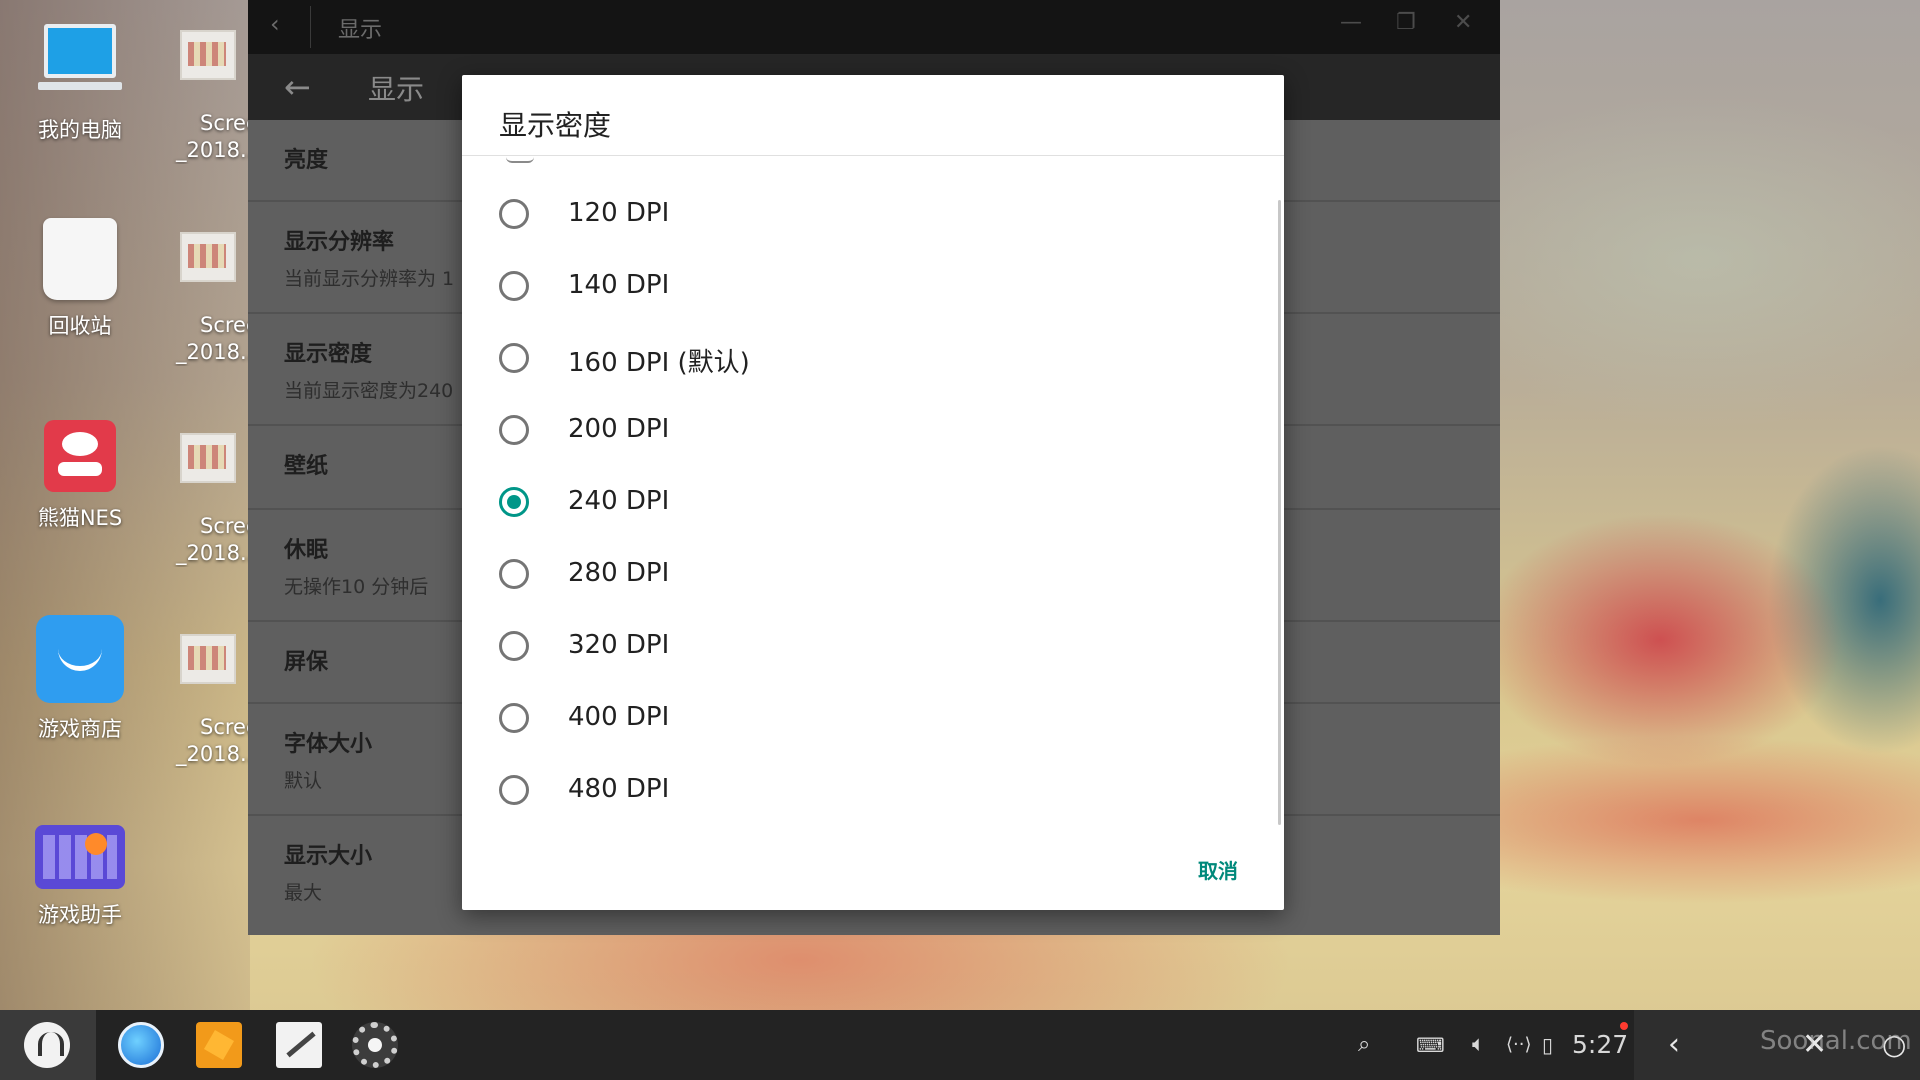 This screenshot has width=1920, height=1080. Describe the element at coordinates (80, 915) in the screenshot. I see `desktop-icon-label: 游戏助手` at that location.